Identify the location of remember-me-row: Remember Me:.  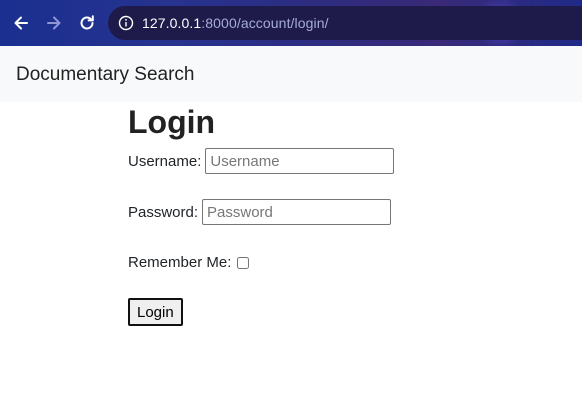
(189, 262).